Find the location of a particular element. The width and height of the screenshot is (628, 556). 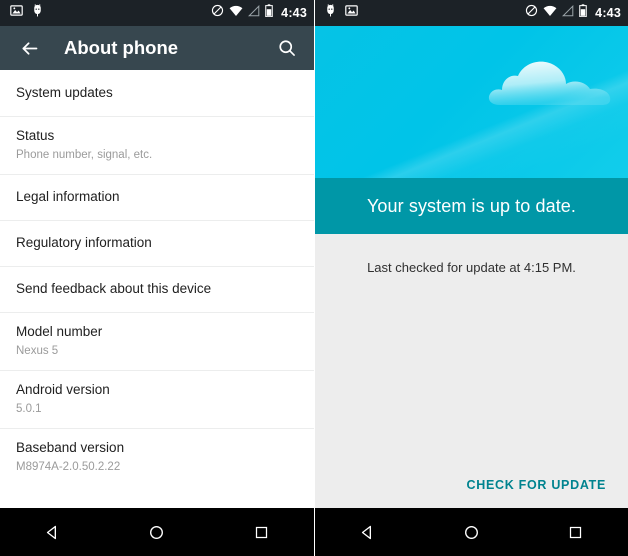

list-item-title: Regulatory information is located at coordinates (84, 242).